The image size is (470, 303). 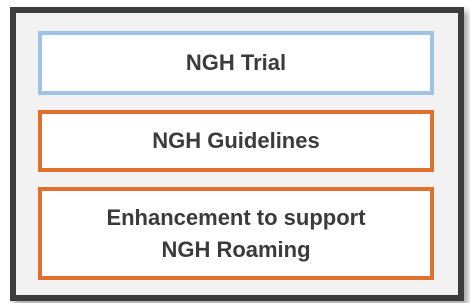 I want to click on ngh-trial-label: NGH Trial, so click(x=236, y=62).